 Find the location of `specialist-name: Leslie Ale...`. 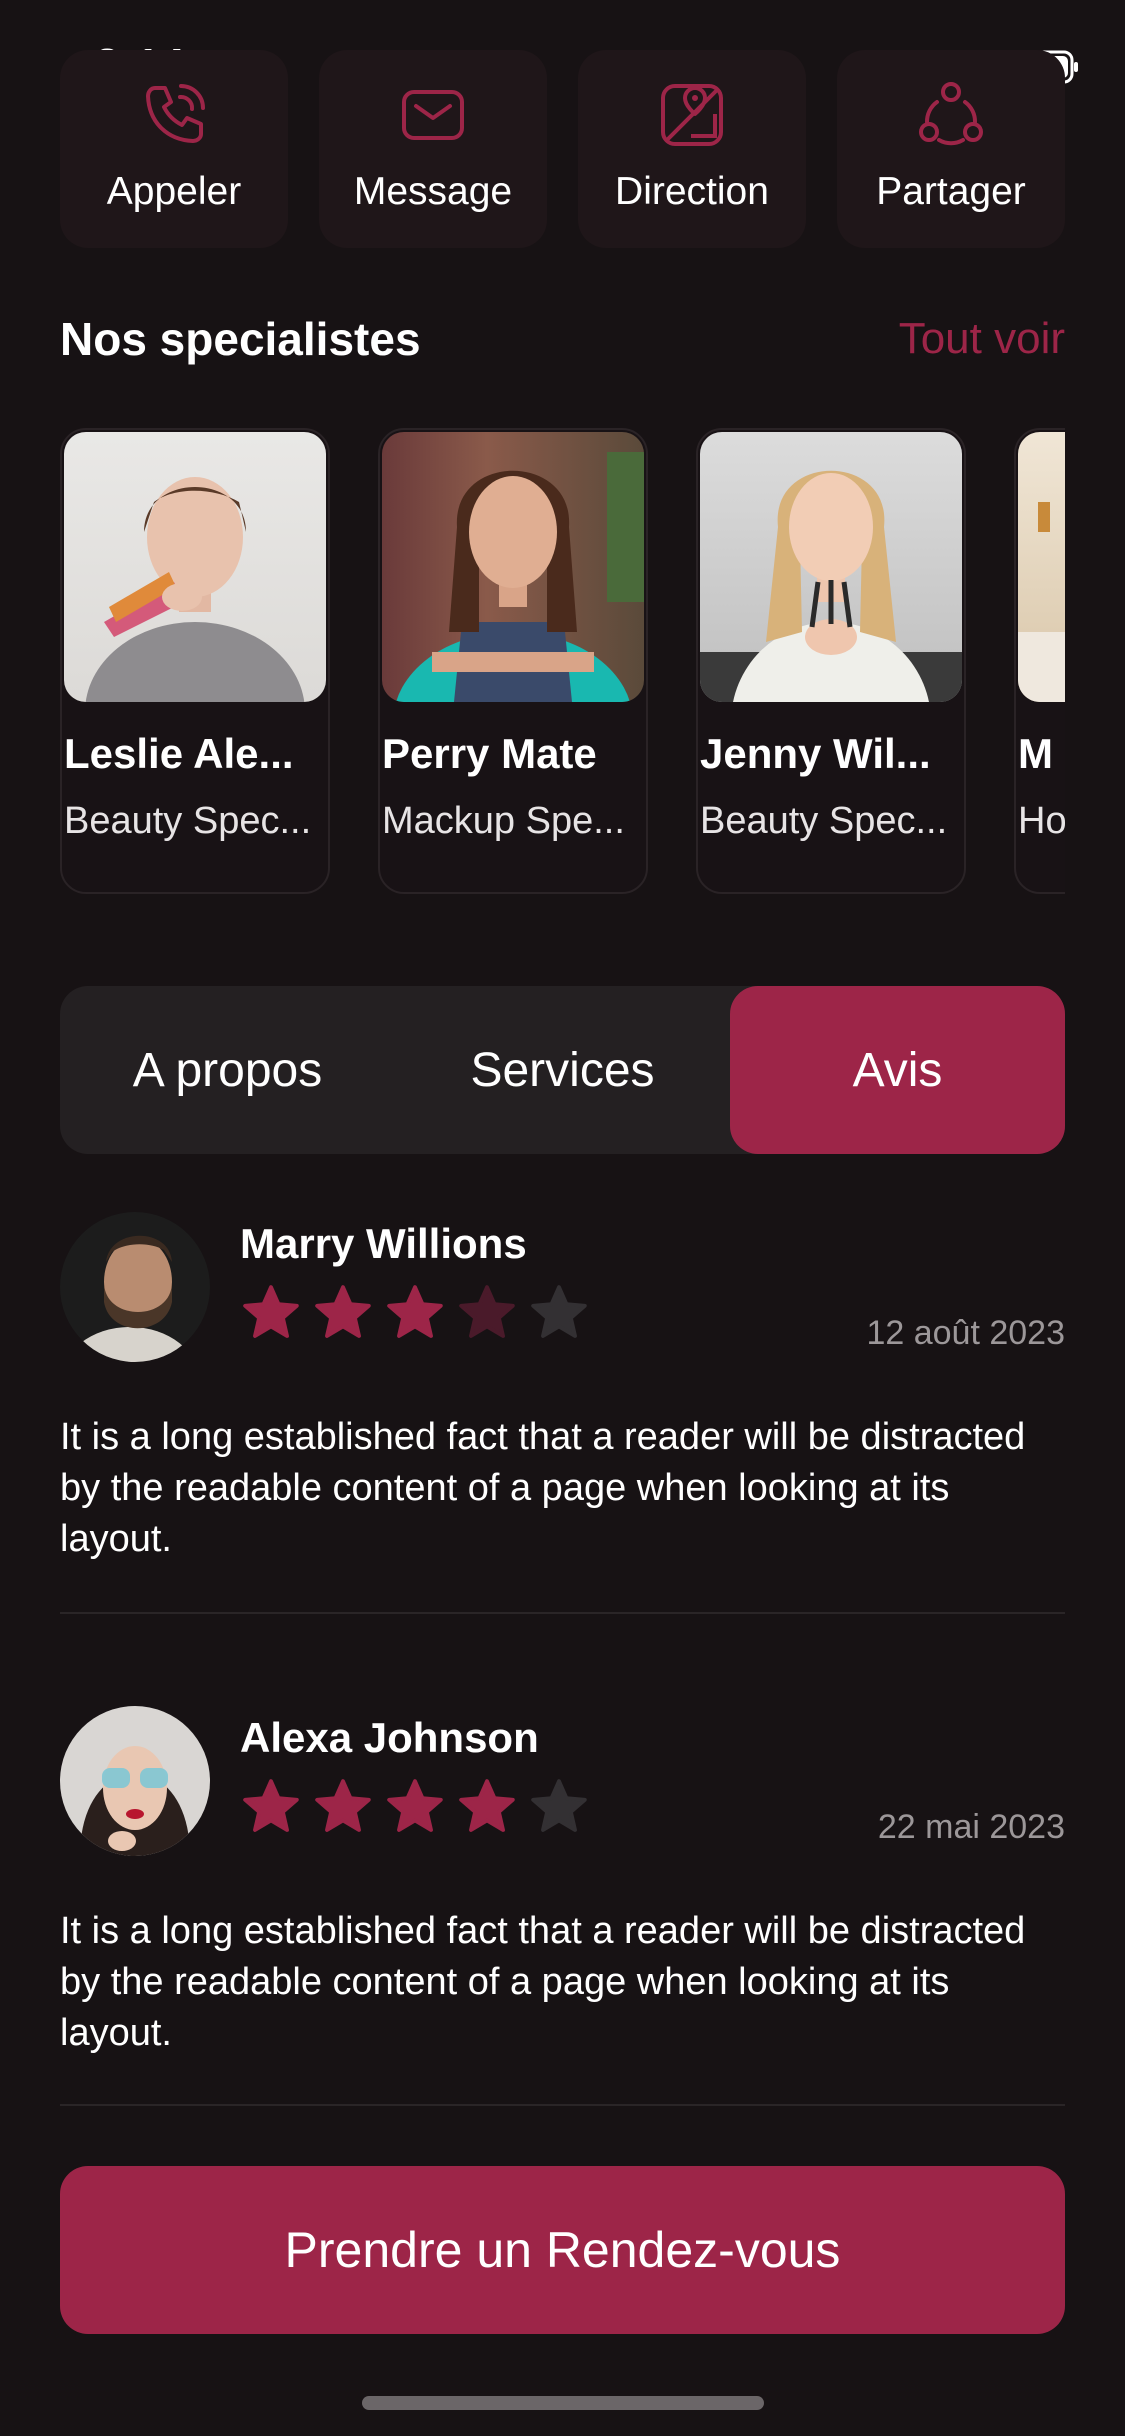

specialist-name: Leslie Ale... is located at coordinates (179, 753).